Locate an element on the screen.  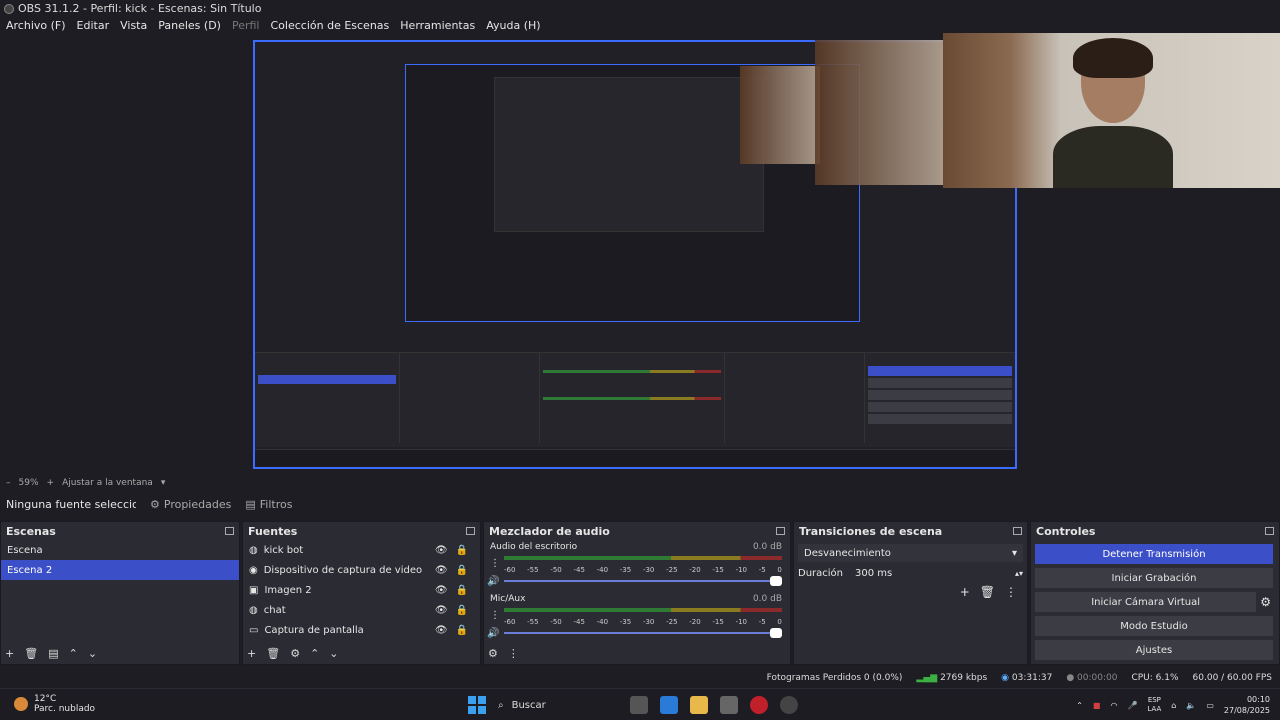
obs-taskbar-icon is located at coordinates (789, 705).